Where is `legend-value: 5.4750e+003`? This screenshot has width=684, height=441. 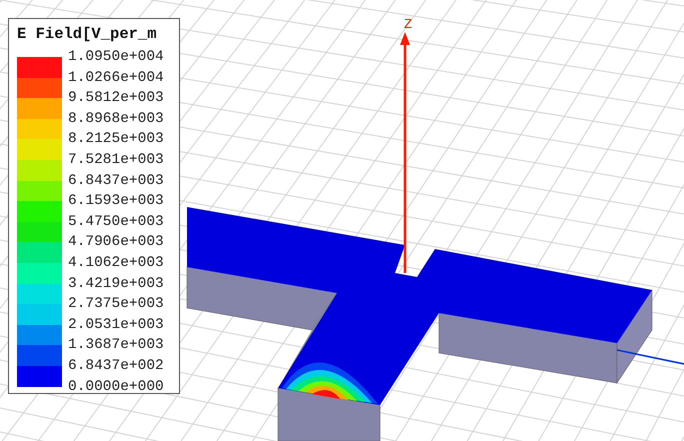 legend-value: 5.4750e+003 is located at coordinates (116, 222).